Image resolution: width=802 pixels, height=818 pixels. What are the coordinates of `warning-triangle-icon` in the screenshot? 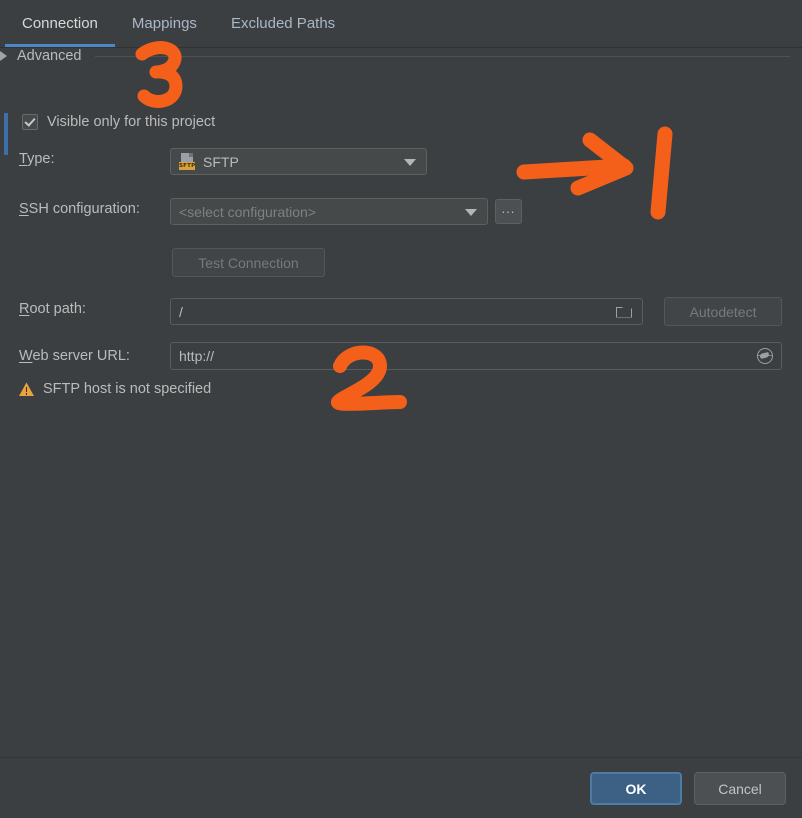 It's located at (26, 389).